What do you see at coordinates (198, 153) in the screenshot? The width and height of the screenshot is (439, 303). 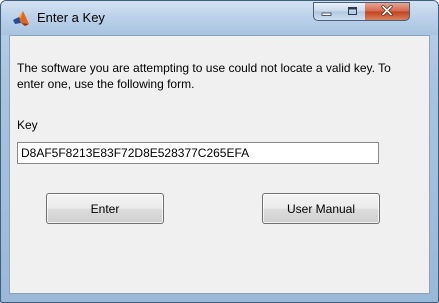 I see `key-input` at bounding box center [198, 153].